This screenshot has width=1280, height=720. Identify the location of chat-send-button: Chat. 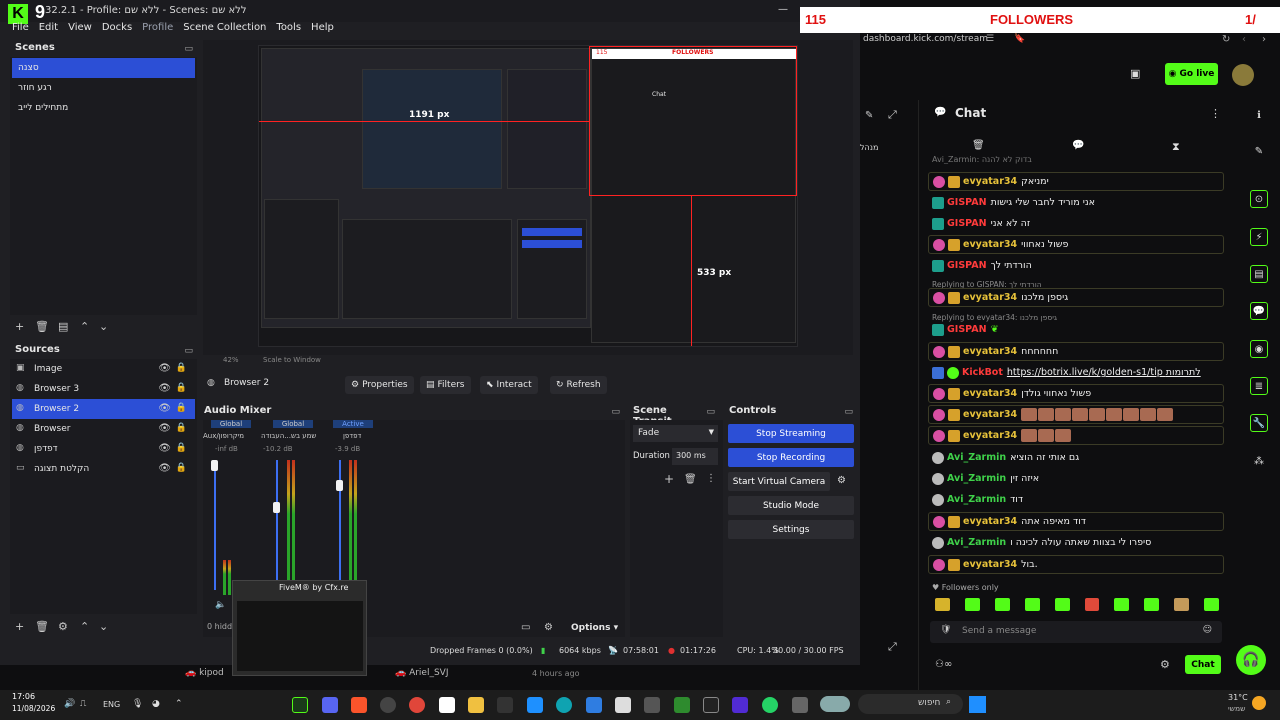
(1203, 664).